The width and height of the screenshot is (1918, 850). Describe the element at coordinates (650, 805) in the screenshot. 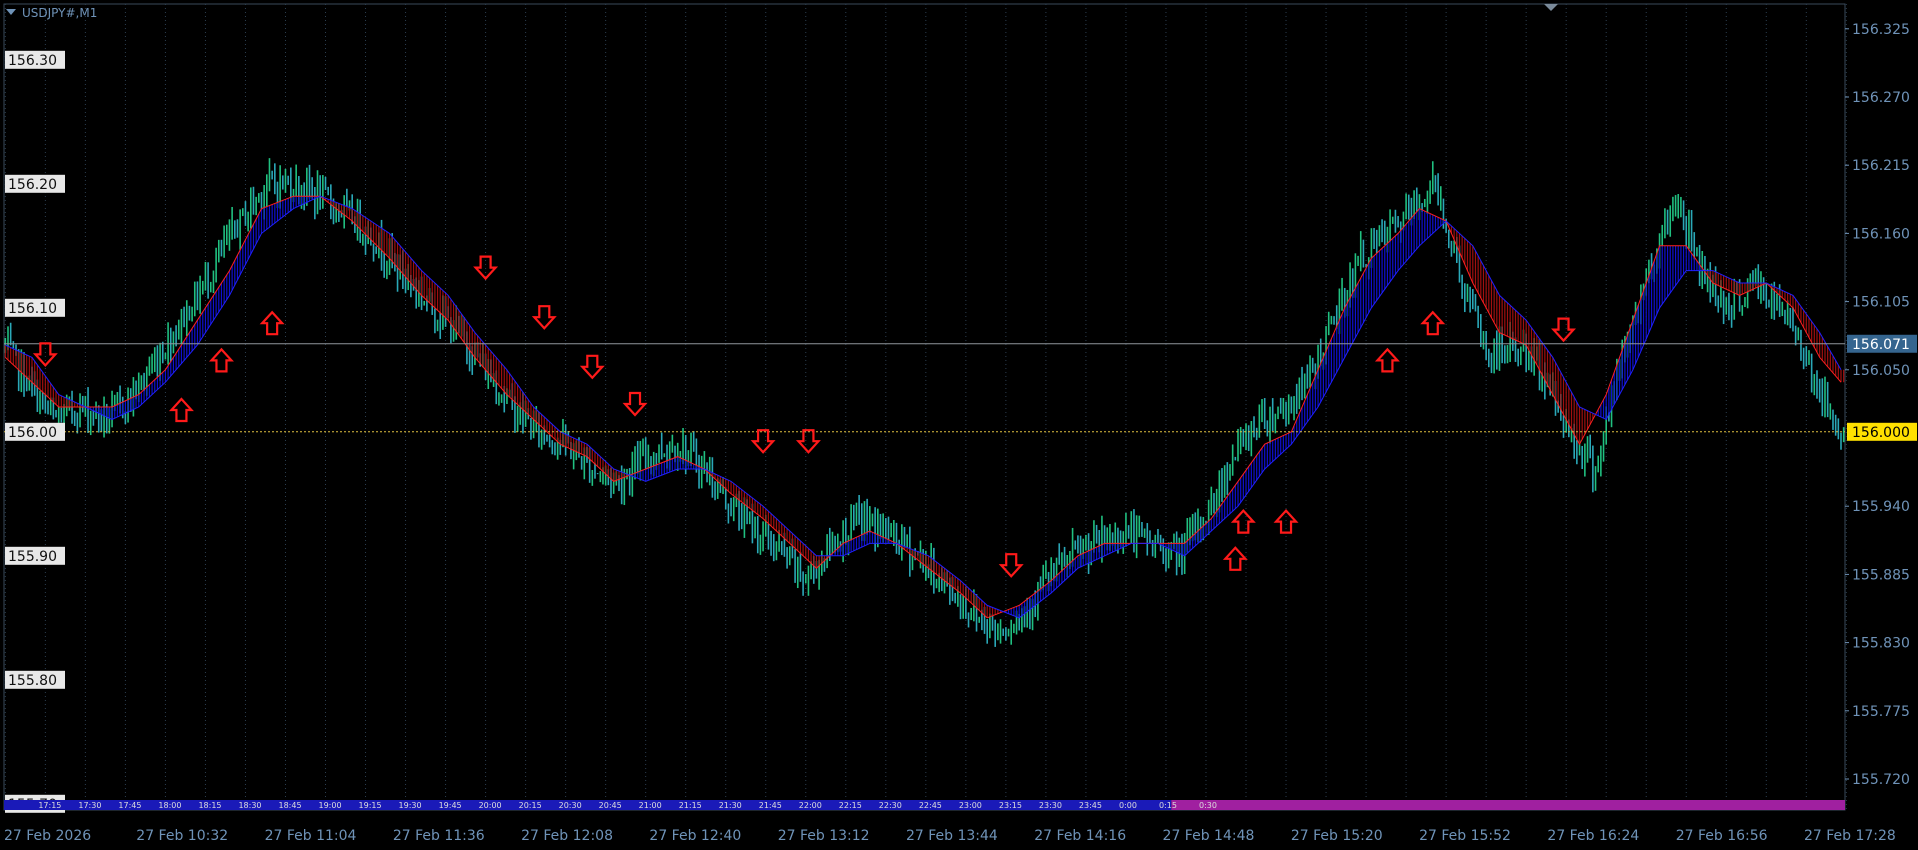

I see `session-label: 21:00` at that location.